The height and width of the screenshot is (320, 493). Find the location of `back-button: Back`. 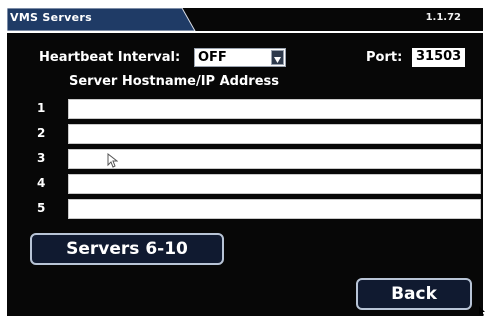

back-button: Back is located at coordinates (414, 294).